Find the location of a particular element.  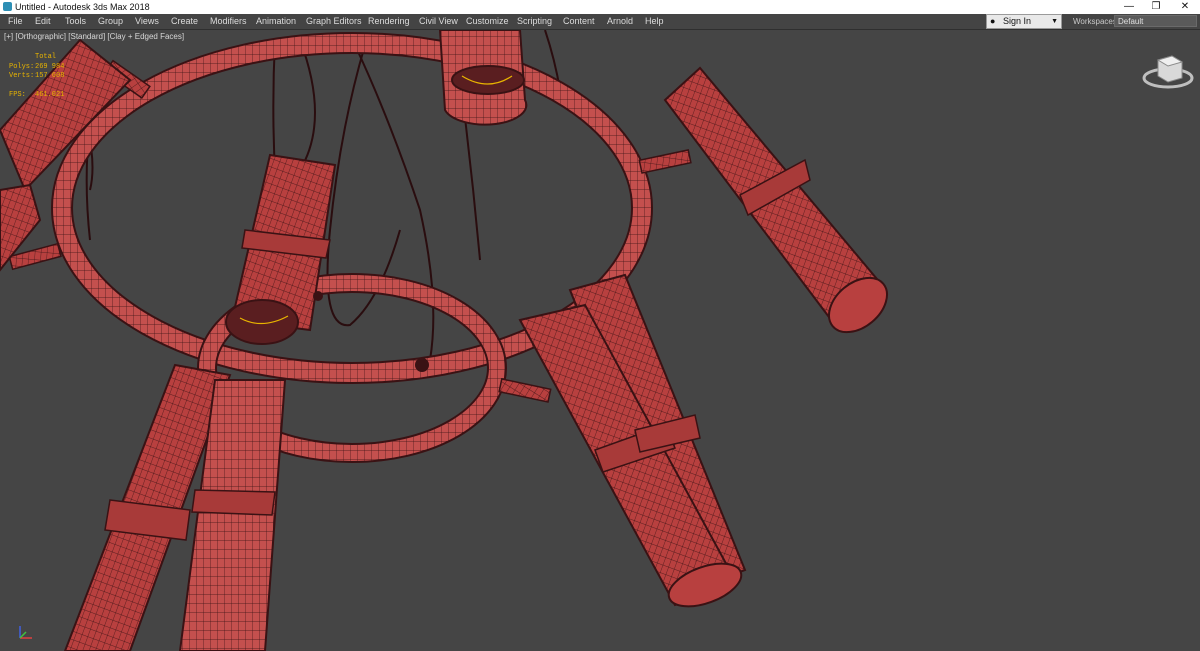

lamp-center is located at coordinates (281, 249).